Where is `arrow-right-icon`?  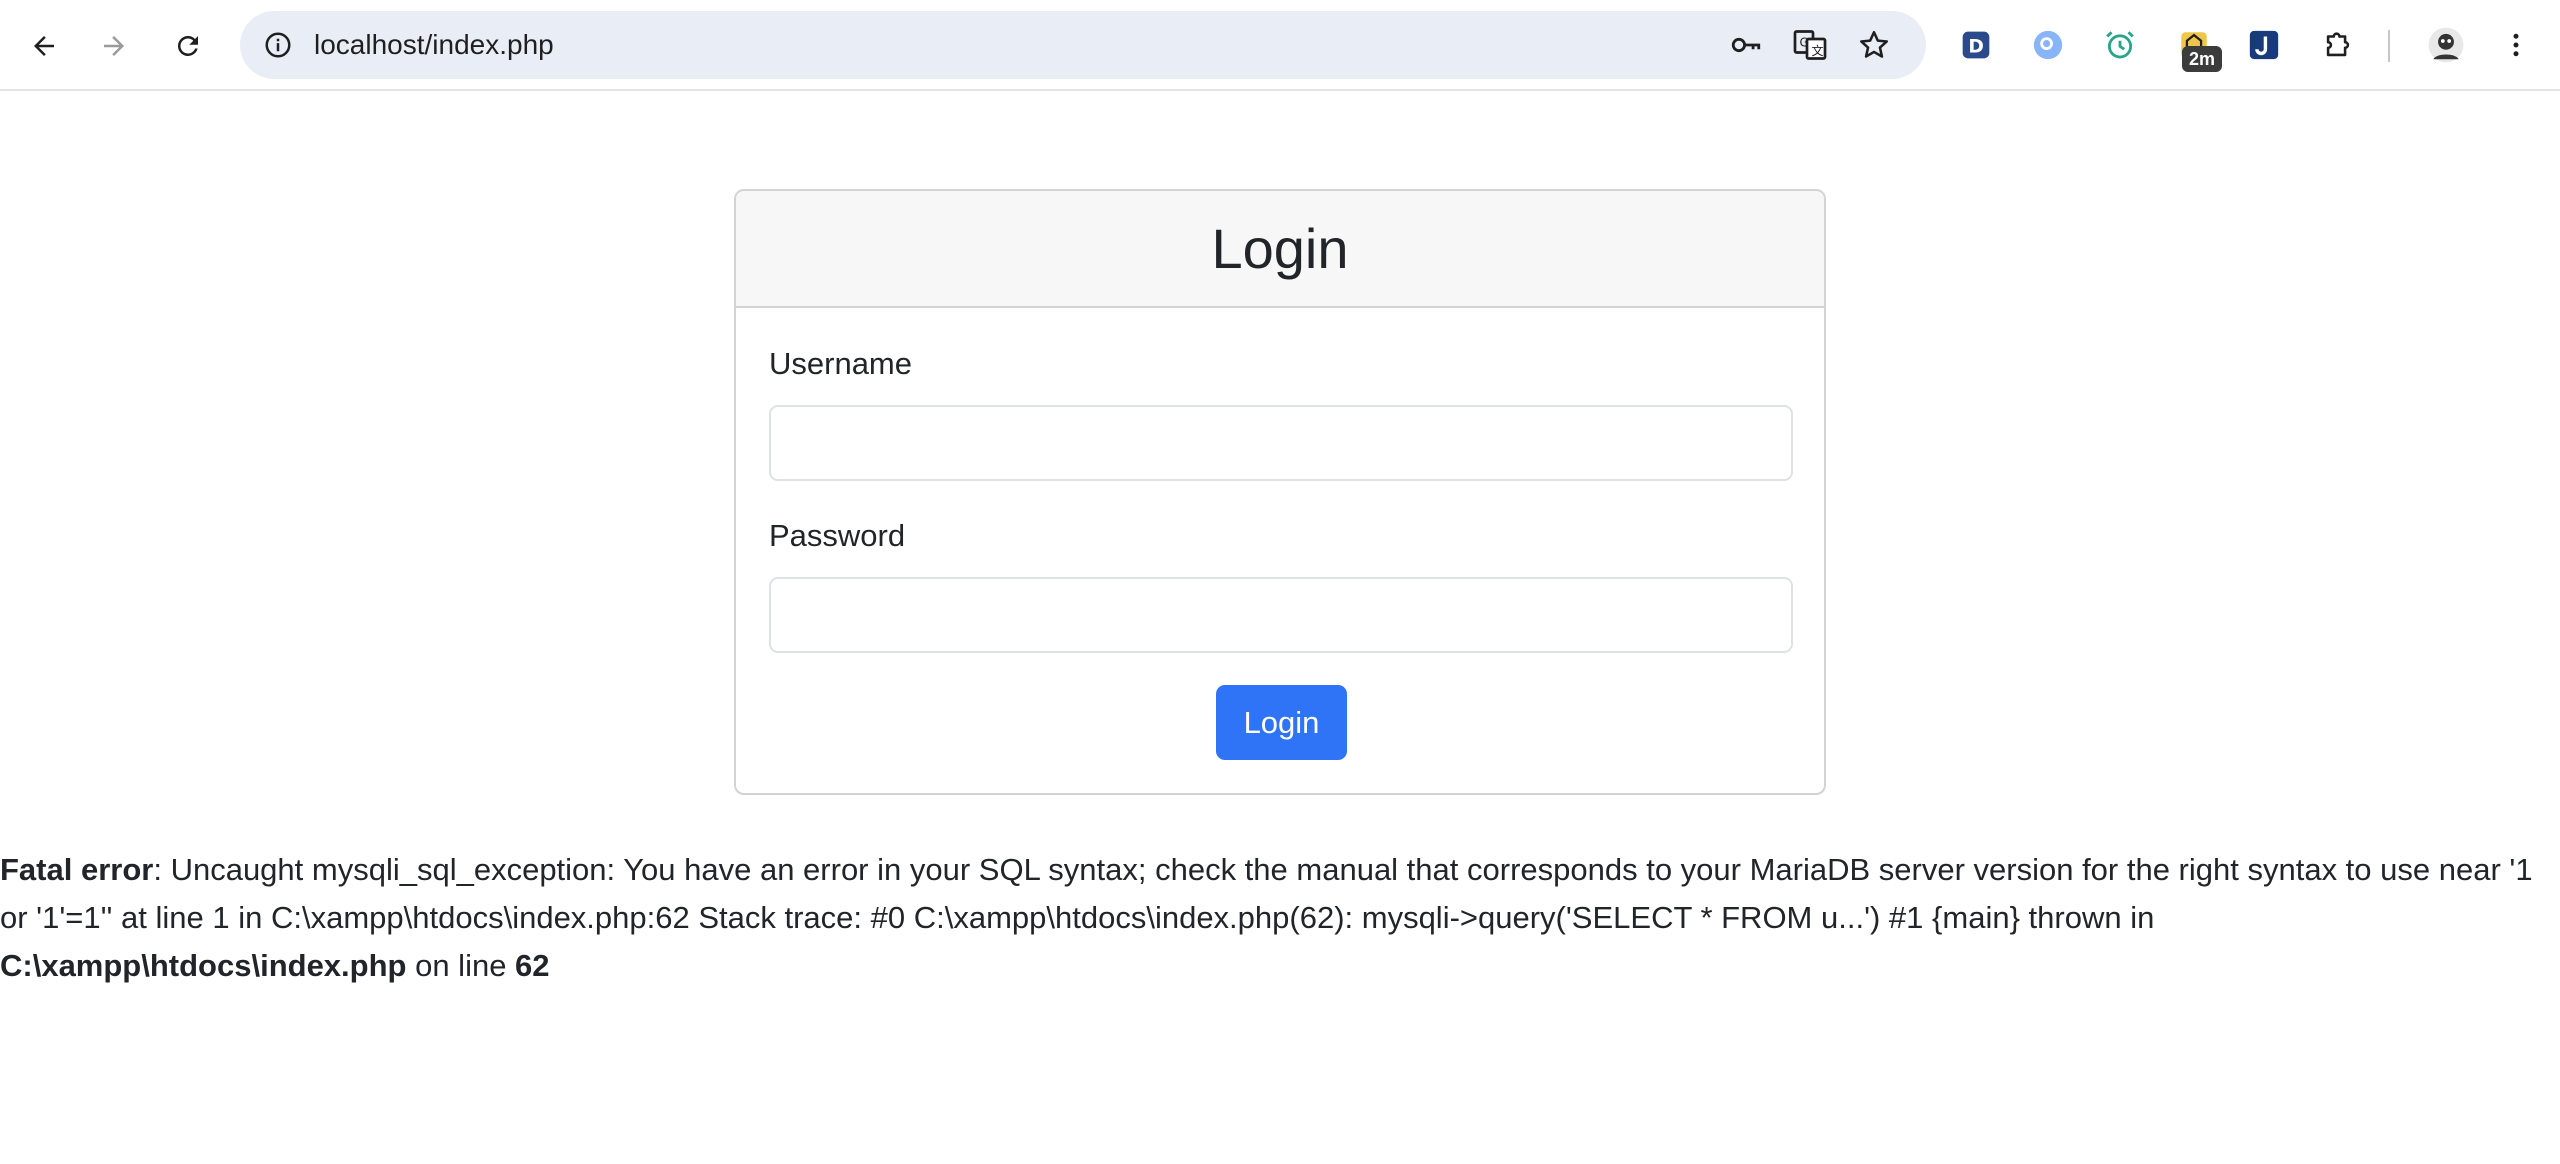 arrow-right-icon is located at coordinates (114, 46).